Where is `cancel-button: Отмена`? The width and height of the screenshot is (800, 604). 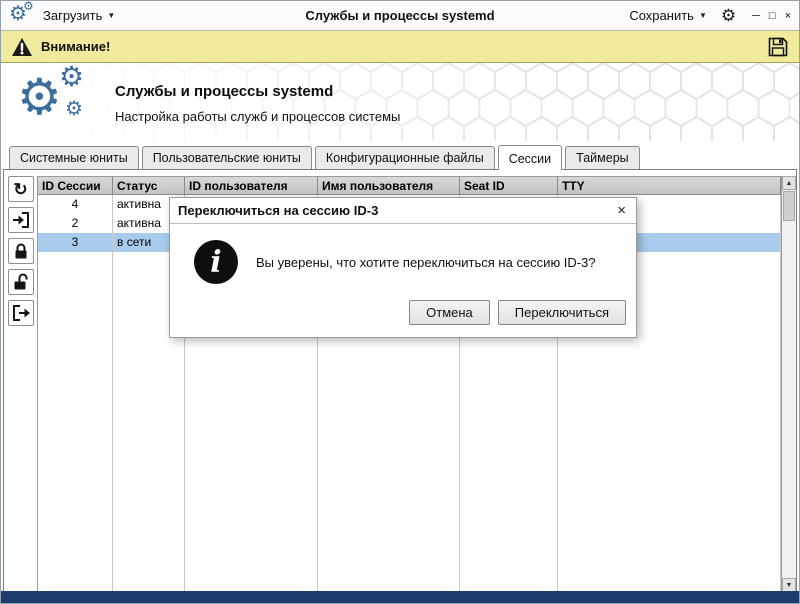
cancel-button: Отмена is located at coordinates (449, 312).